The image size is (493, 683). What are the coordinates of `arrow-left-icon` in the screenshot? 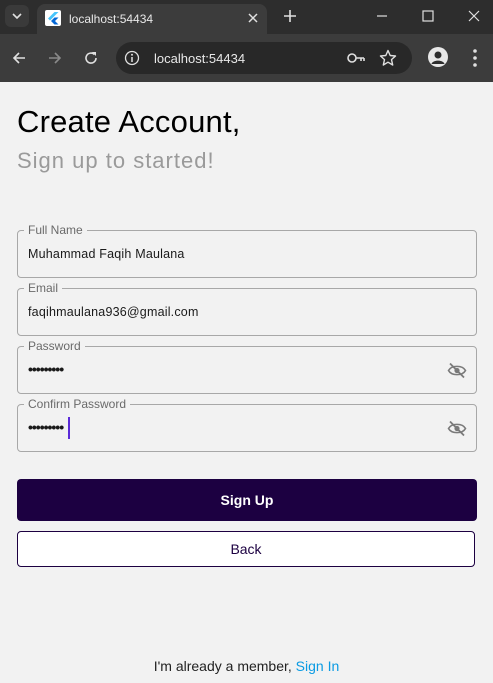 It's located at (18, 58).